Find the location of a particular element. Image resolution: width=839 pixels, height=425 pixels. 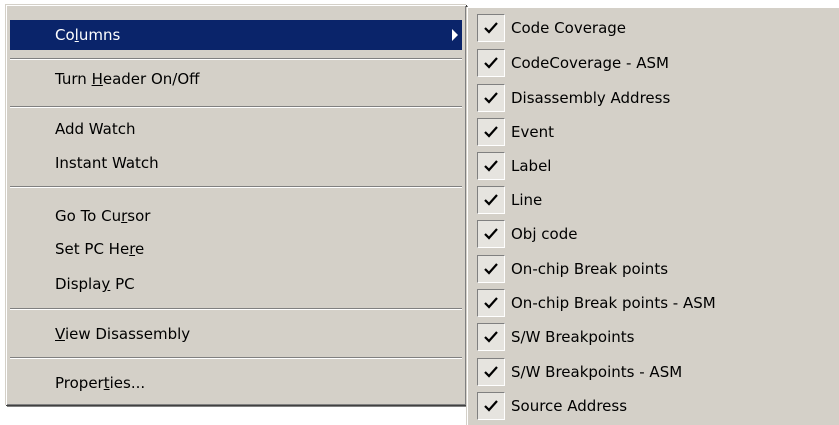

submenu-item-label: Event is located at coordinates (532, 132).